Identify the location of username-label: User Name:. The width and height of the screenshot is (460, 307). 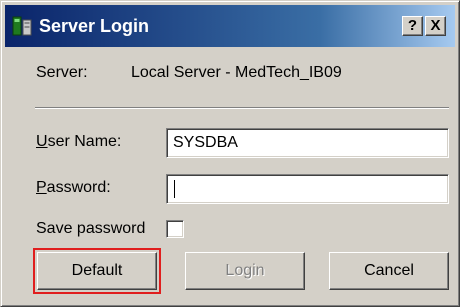
(78, 142).